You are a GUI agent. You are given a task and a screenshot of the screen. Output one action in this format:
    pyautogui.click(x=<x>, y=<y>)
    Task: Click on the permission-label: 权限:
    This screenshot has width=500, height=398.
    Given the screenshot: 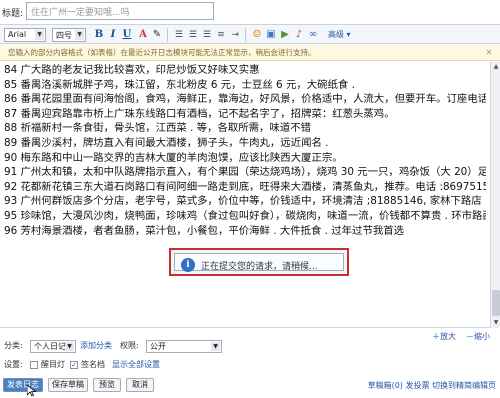 What is the action you would take?
    pyautogui.click(x=129, y=345)
    